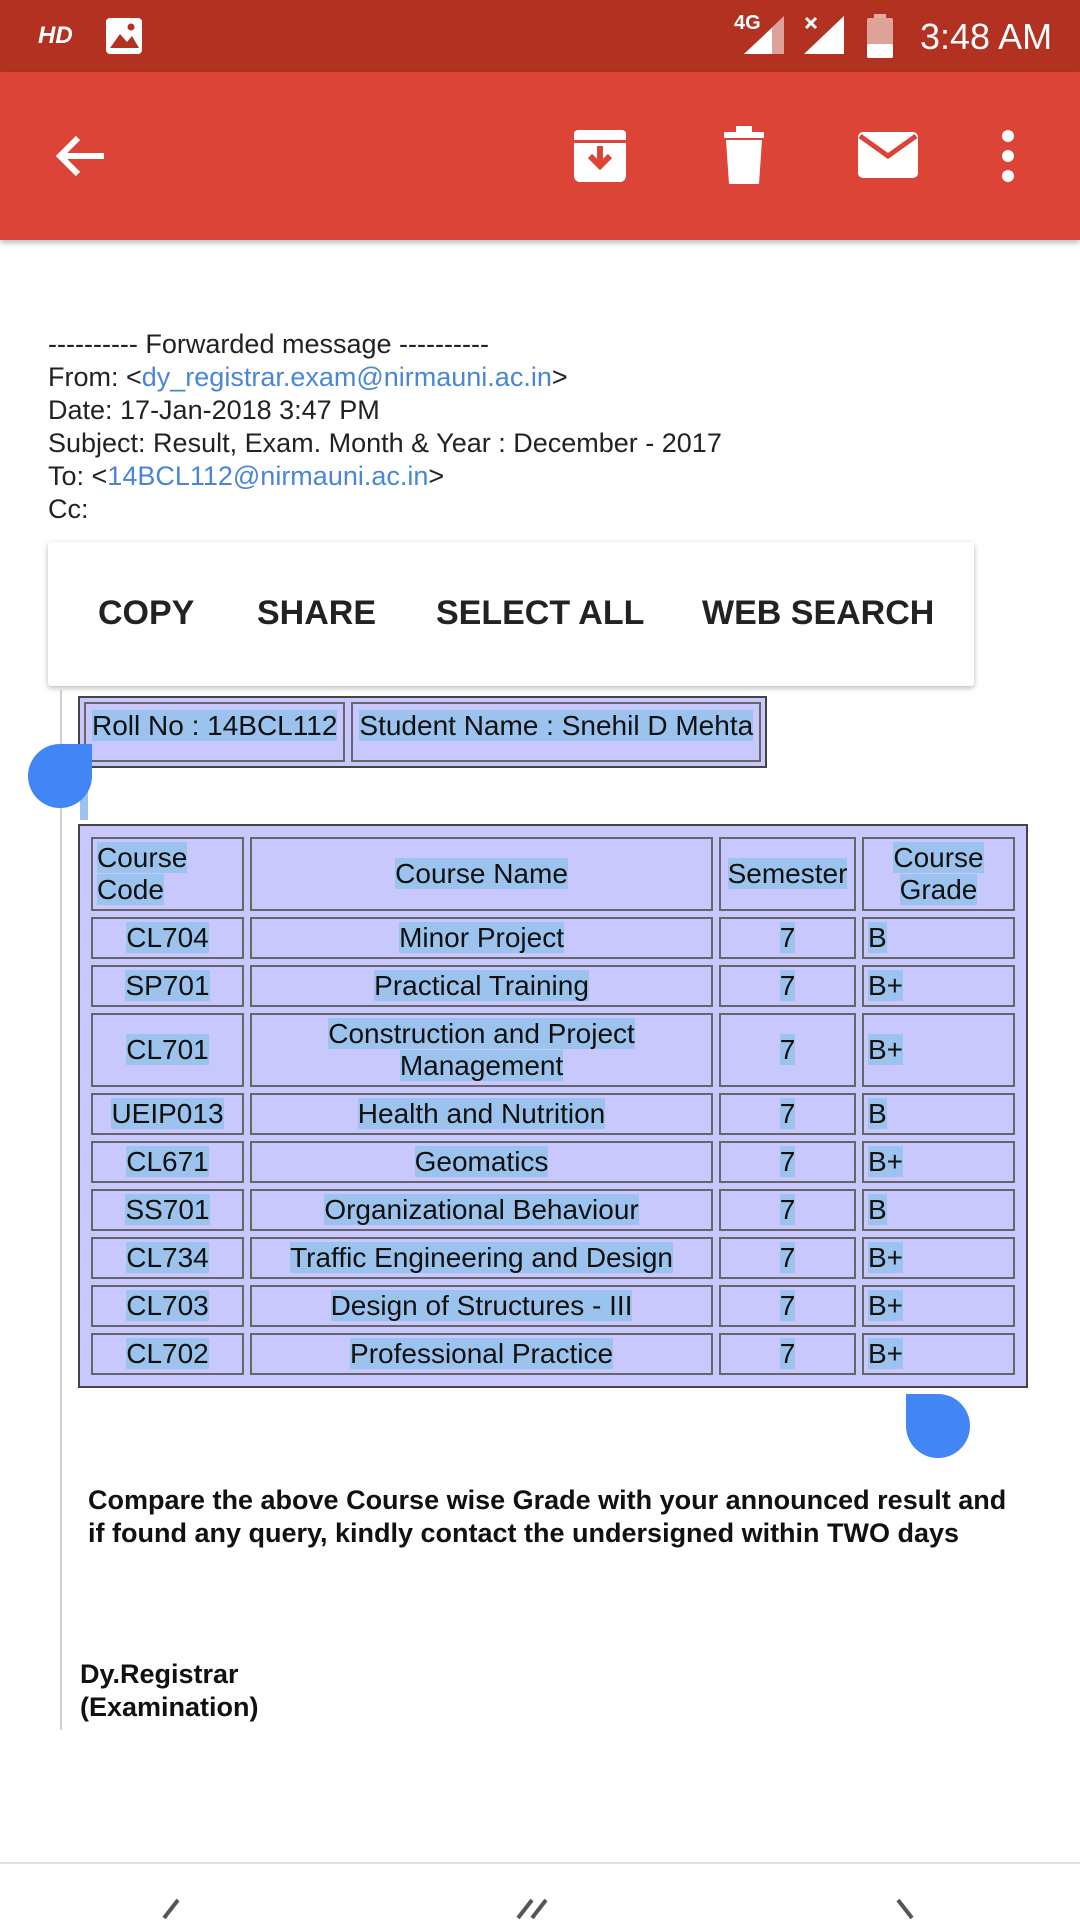  Describe the element at coordinates (482, 1162) in the screenshot. I see `course-name-cell: Geomatics` at that location.